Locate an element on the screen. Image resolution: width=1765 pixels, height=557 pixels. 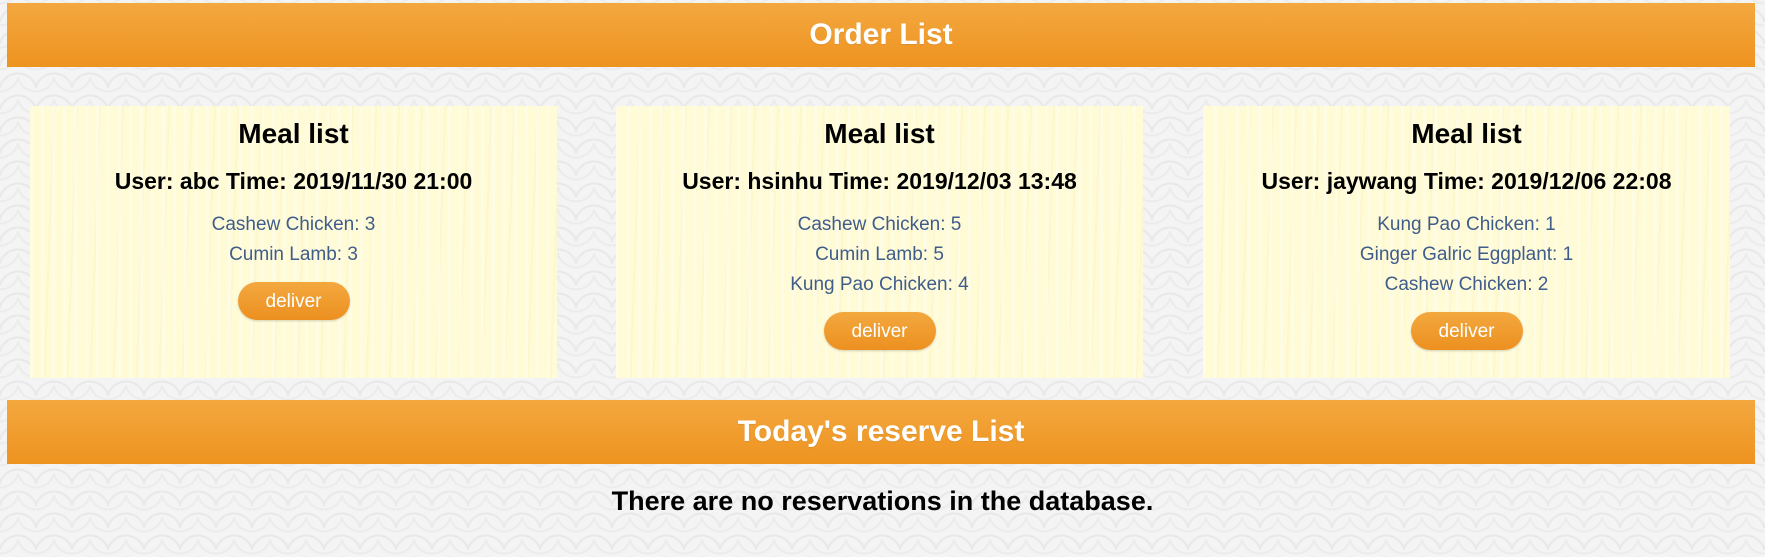
meal-item: Cashew Chicken: 3 is located at coordinates (293, 224).